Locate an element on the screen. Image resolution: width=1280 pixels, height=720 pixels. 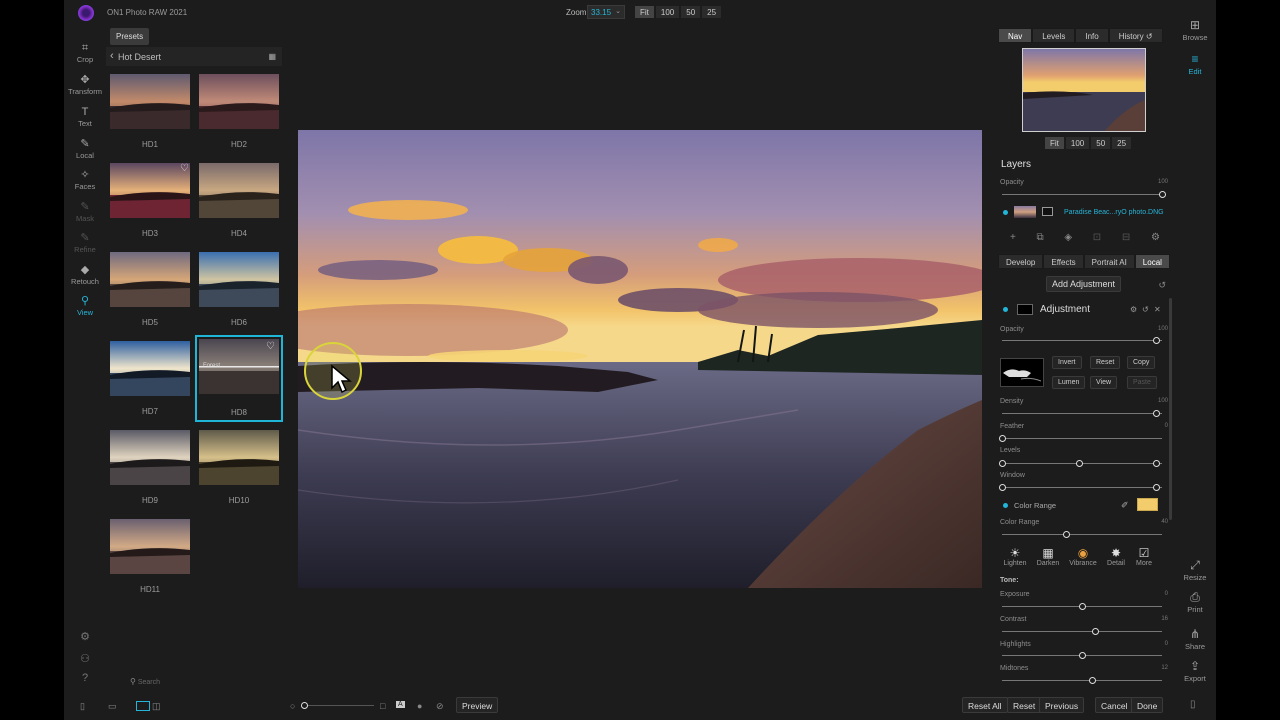
tool-mask: ✎ Mask is located at coordinates (85, 212).